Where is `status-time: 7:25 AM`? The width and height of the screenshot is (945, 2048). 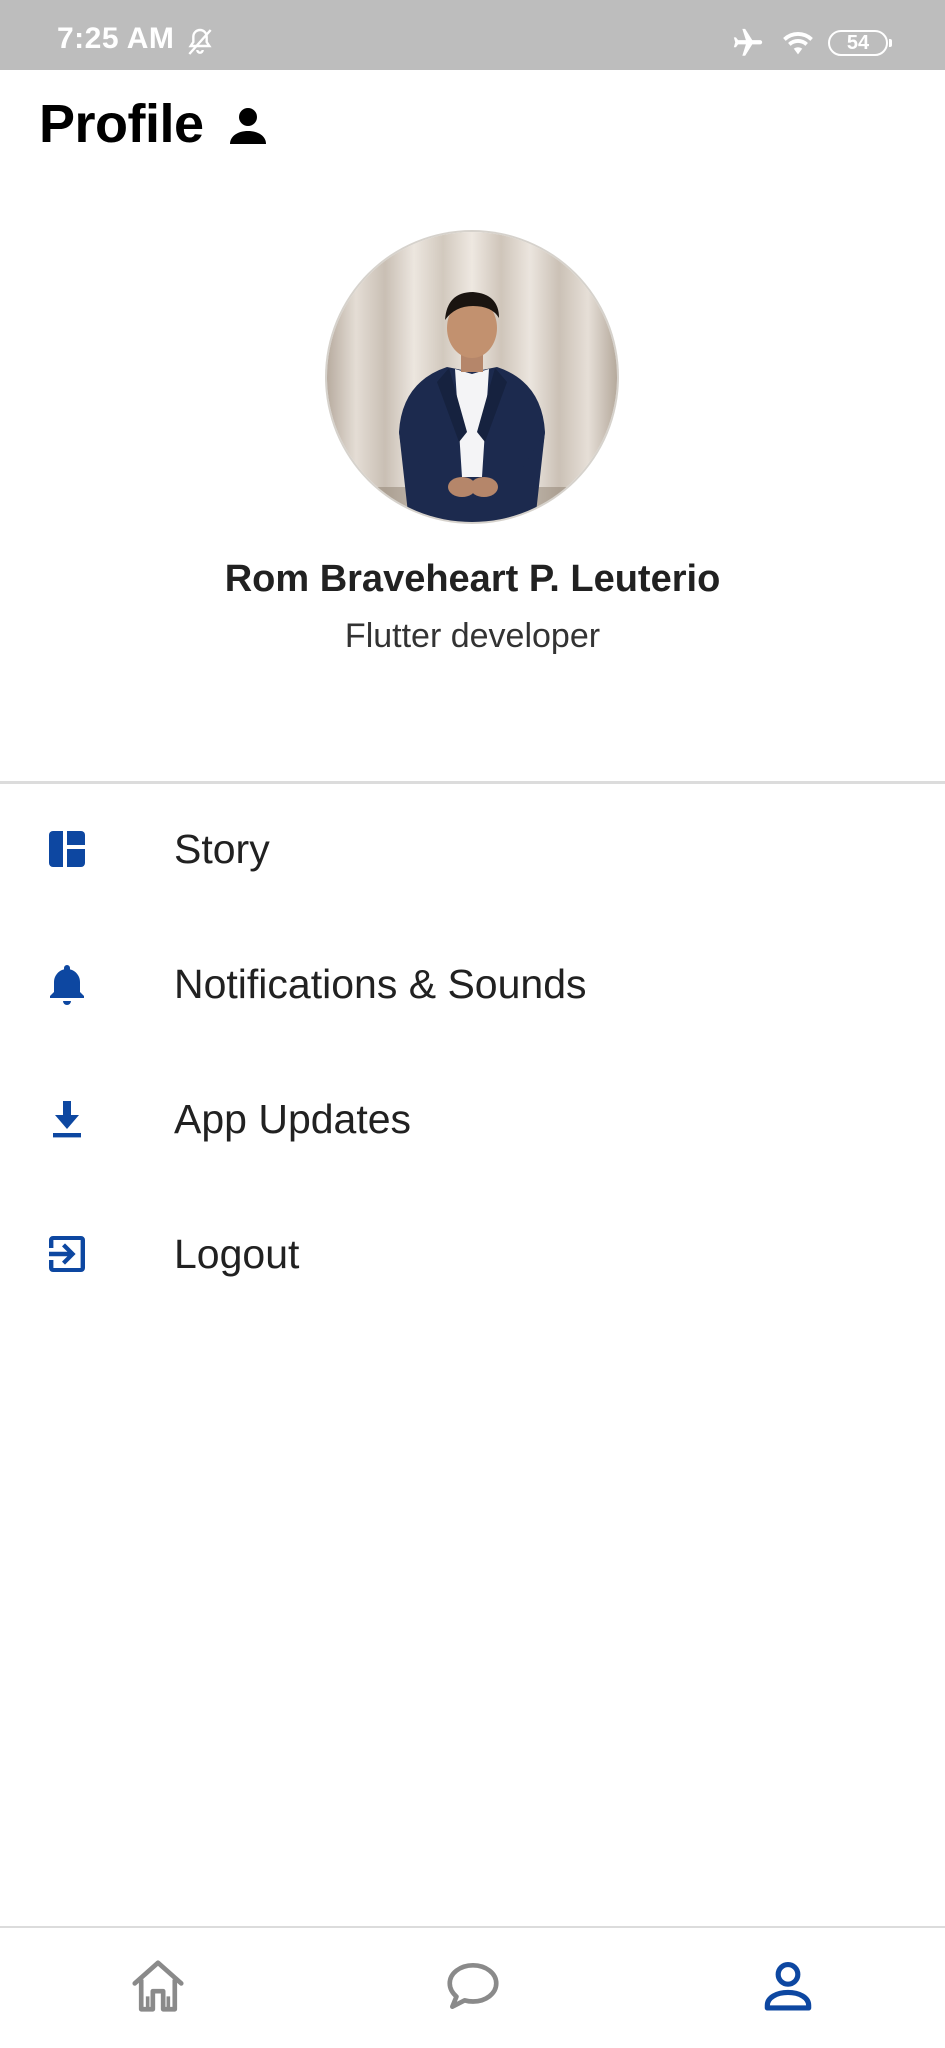
status-time: 7:25 AM is located at coordinates (116, 38).